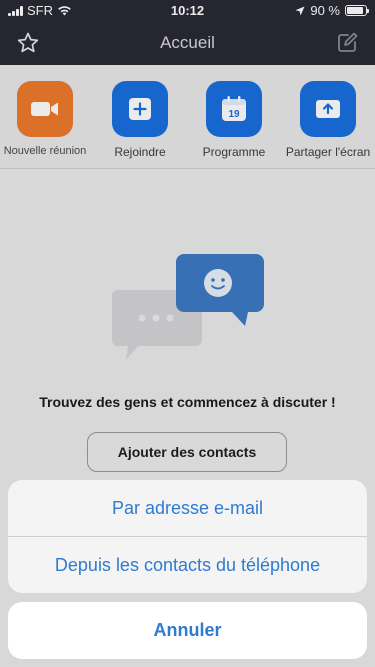  What do you see at coordinates (187, 508) in the screenshot?
I see `by-email-option: Par adresse e-mail` at bounding box center [187, 508].